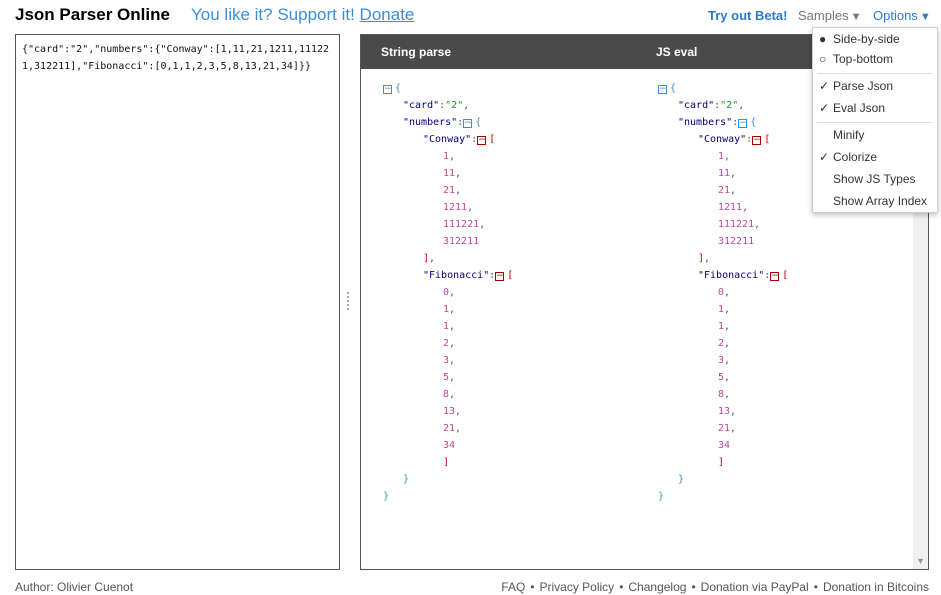  What do you see at coordinates (859, 39) in the screenshot?
I see `option-side-by-side: ● Side-by-side` at bounding box center [859, 39].